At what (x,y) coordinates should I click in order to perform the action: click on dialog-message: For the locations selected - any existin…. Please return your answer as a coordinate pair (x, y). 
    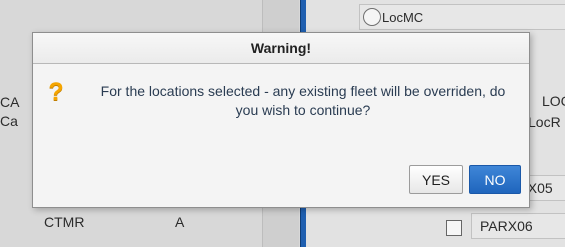
    Looking at the image, I should click on (303, 100).